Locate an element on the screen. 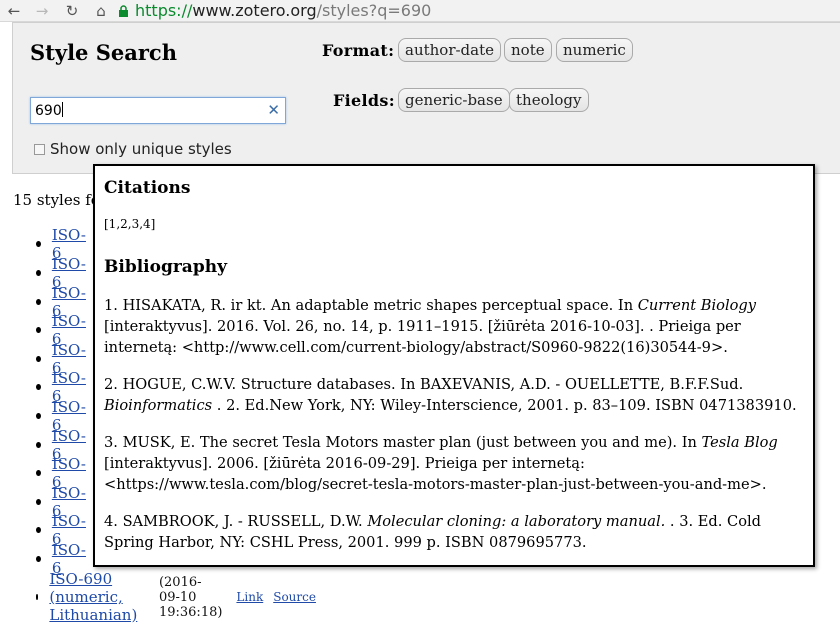 The width and height of the screenshot is (840, 624). format-chip-note: note is located at coordinates (528, 50).